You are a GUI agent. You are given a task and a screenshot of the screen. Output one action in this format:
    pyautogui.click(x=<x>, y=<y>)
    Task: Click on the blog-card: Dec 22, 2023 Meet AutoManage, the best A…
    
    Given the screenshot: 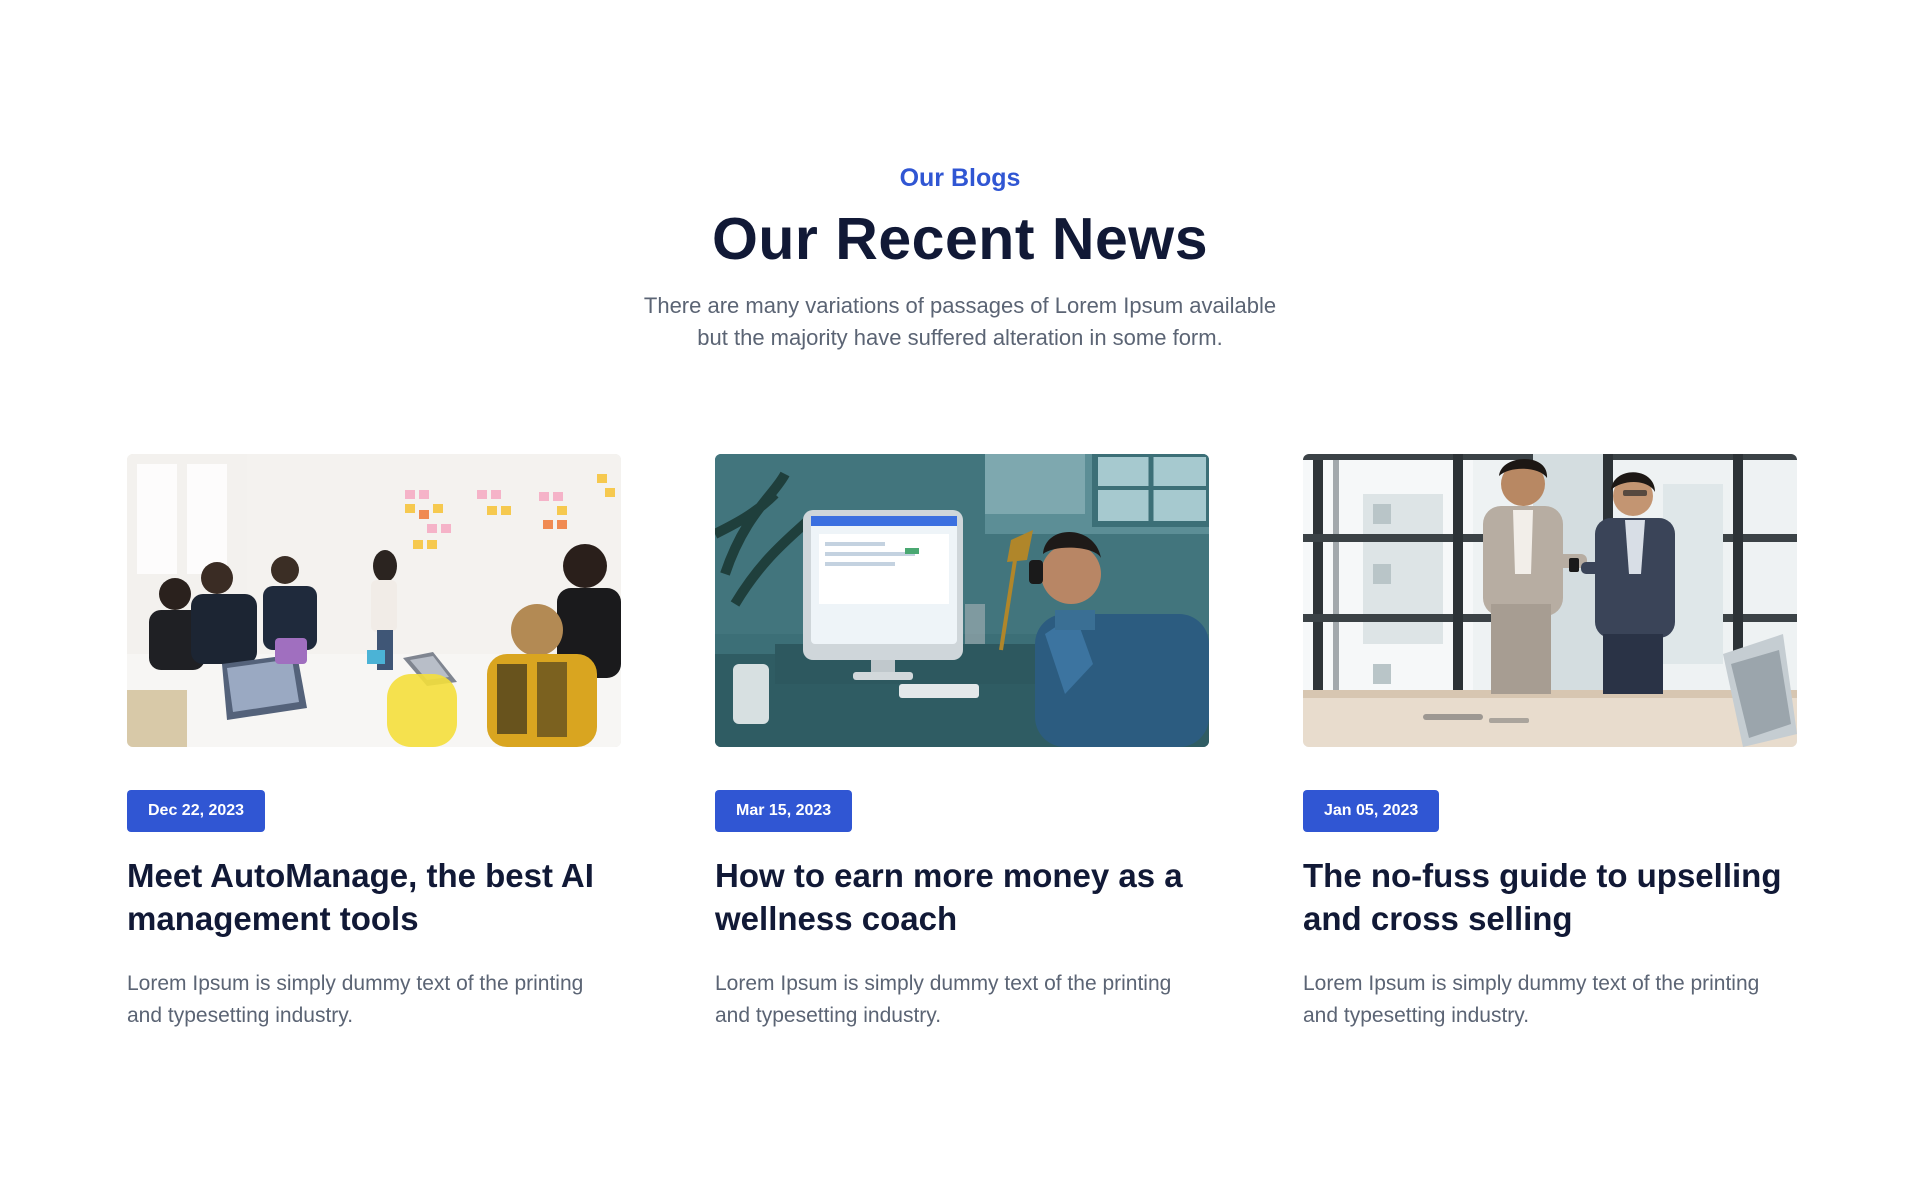 What is the action you would take?
    pyautogui.click(x=374, y=740)
    